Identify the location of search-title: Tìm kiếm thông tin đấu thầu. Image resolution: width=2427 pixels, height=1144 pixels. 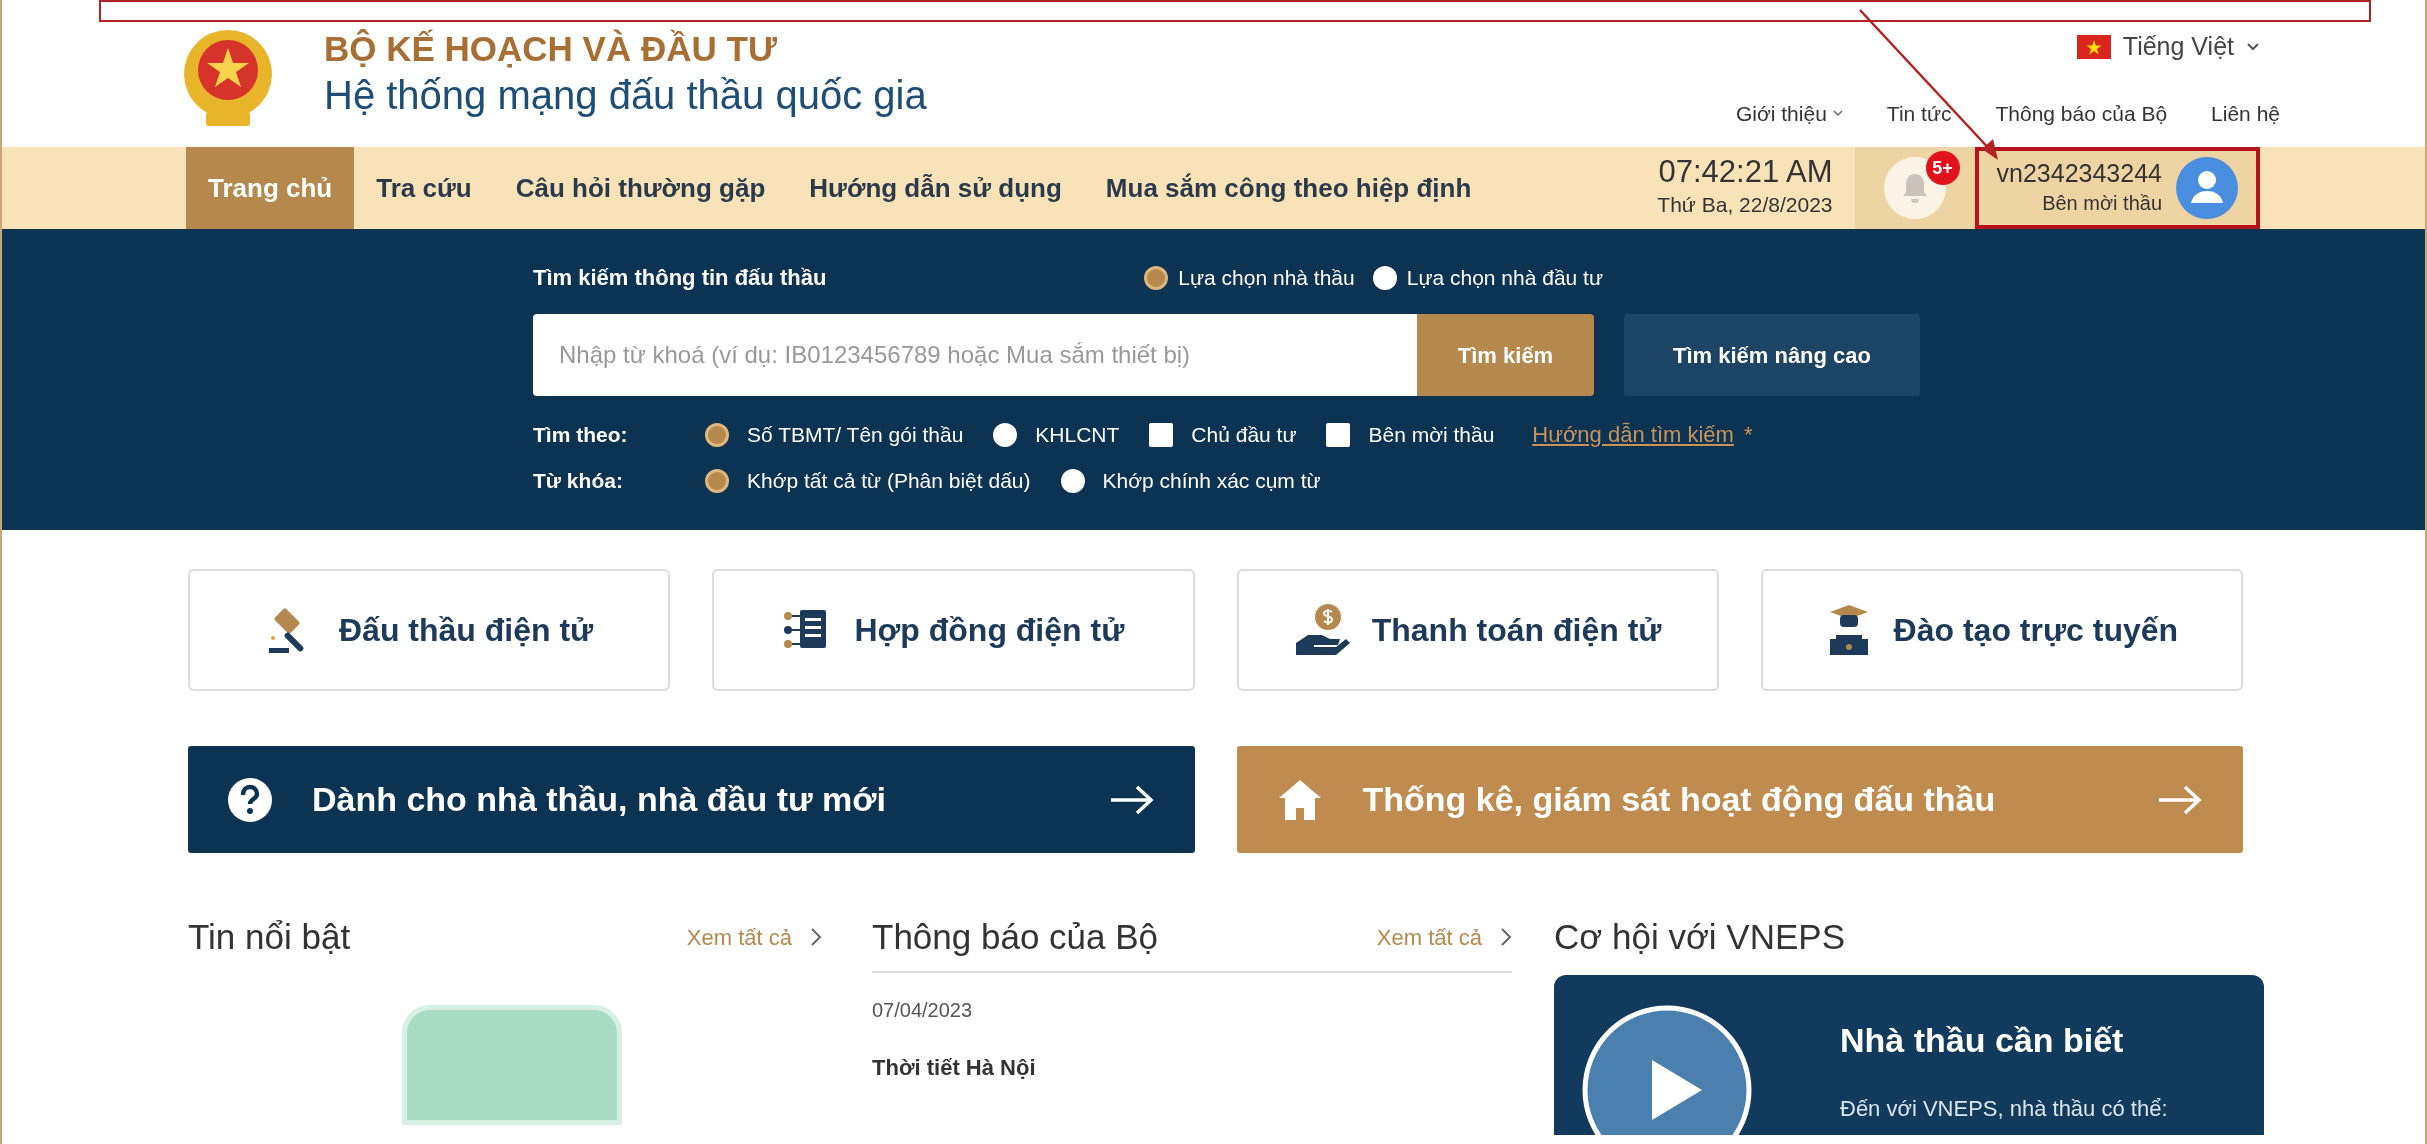
(680, 278).